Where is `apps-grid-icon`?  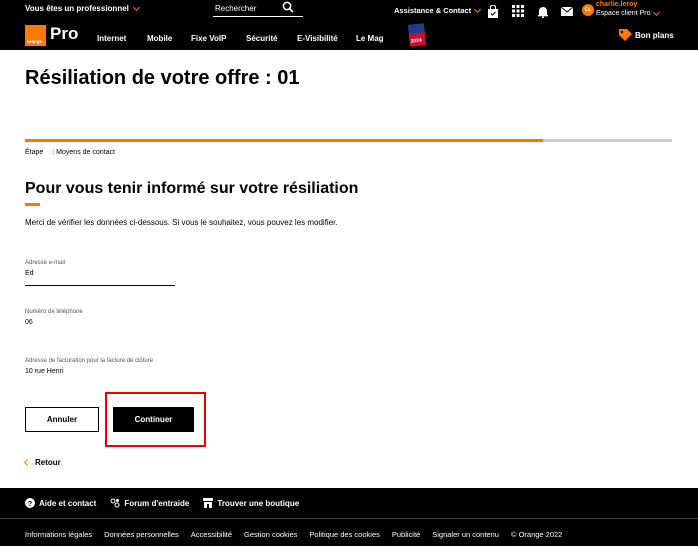 apps-grid-icon is located at coordinates (518, 11).